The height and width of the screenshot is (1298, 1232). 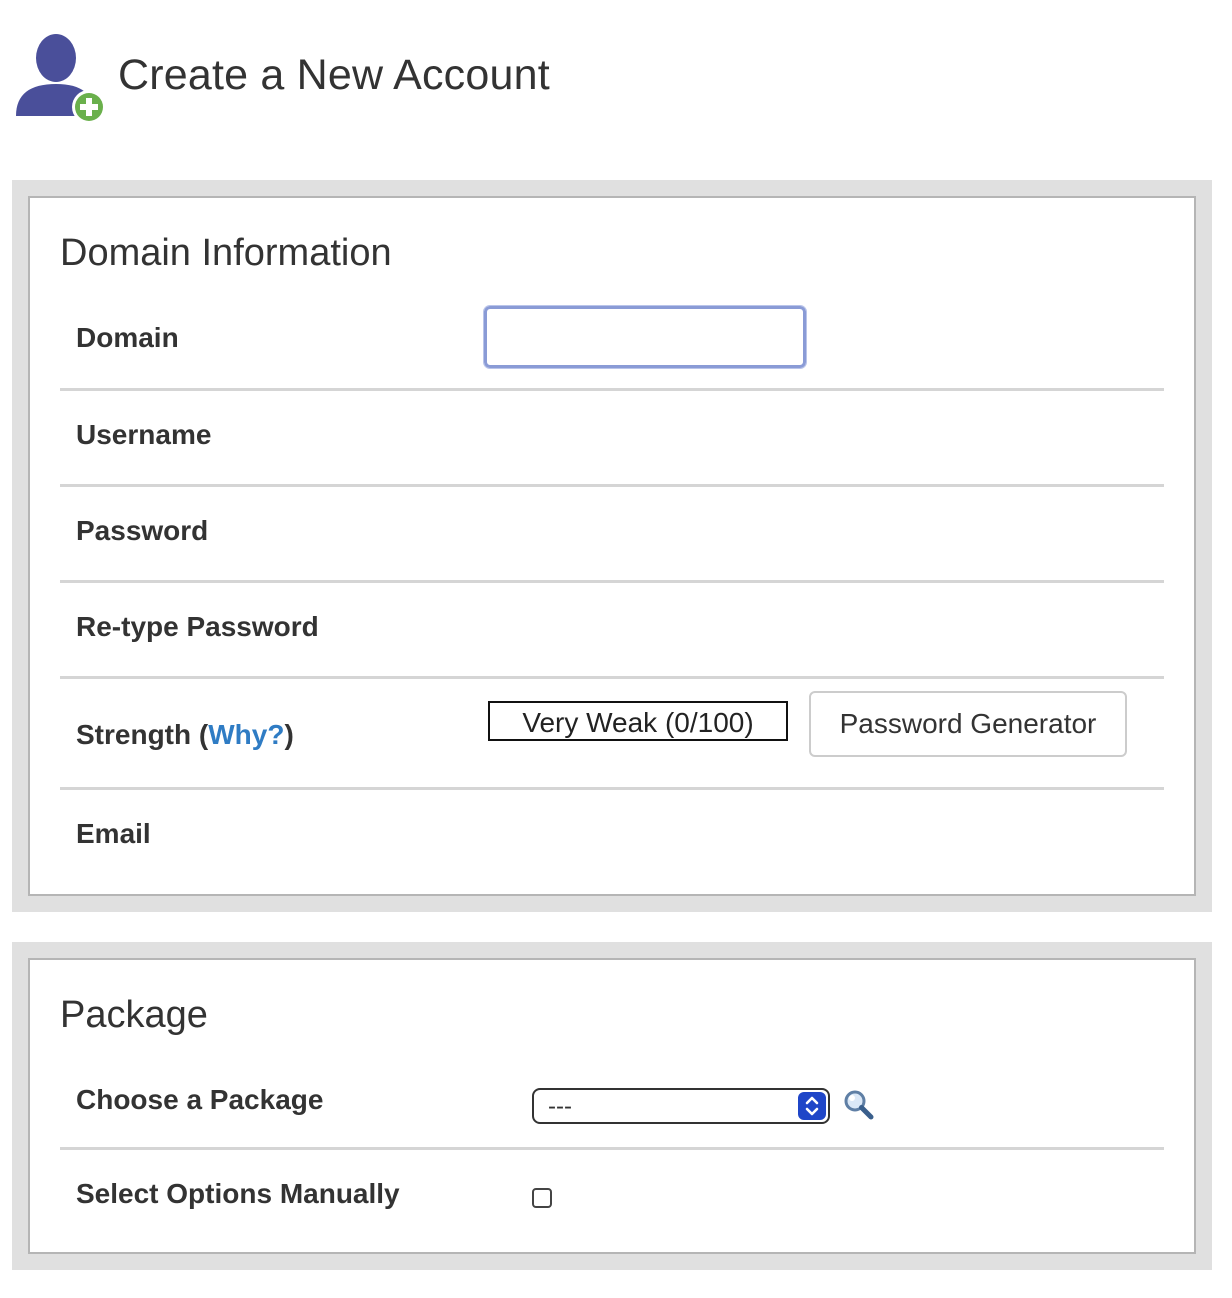 What do you see at coordinates (200, 1099) in the screenshot?
I see `choose-package-label: Choose a Package` at bounding box center [200, 1099].